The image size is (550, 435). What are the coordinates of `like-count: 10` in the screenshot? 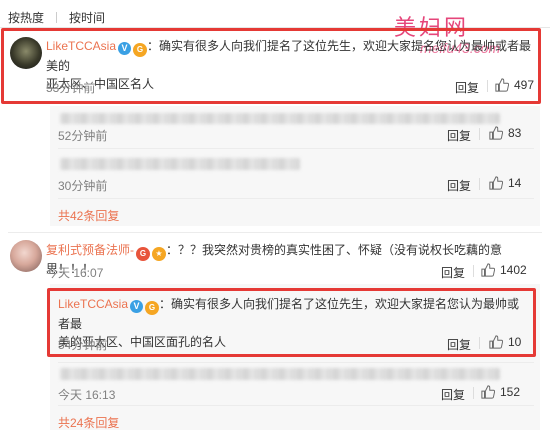 It's located at (515, 342).